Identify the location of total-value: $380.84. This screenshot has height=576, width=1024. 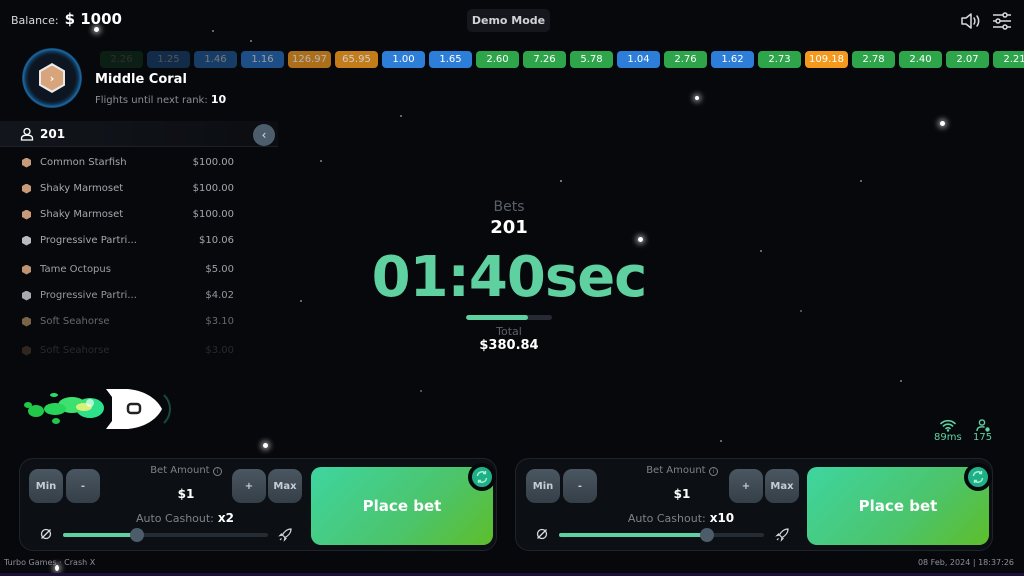
(509, 345).